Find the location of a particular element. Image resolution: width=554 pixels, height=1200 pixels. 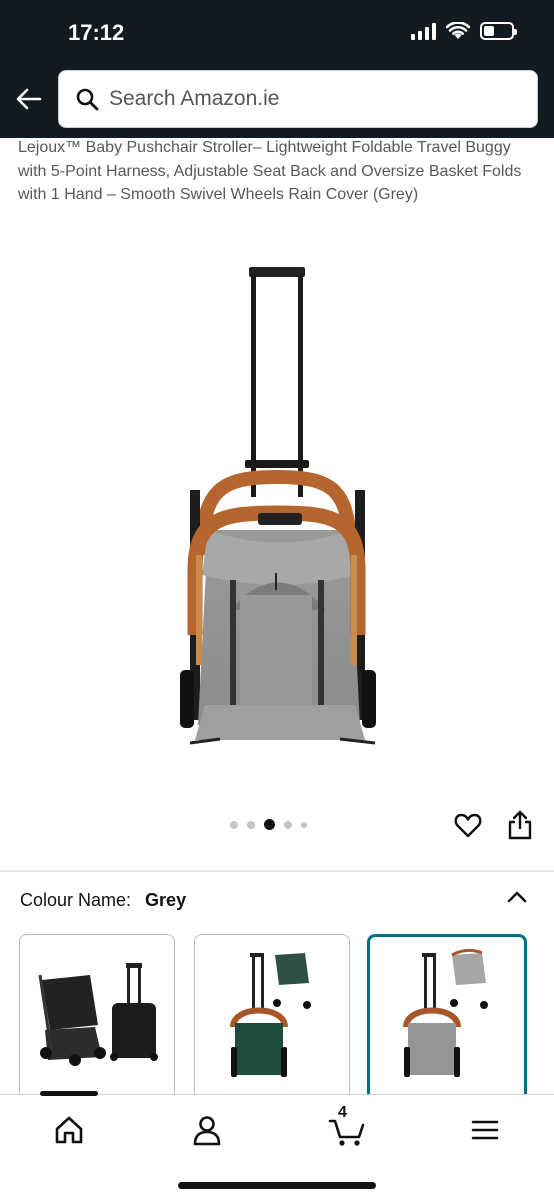

arrow-left-icon is located at coordinates (29, 99).